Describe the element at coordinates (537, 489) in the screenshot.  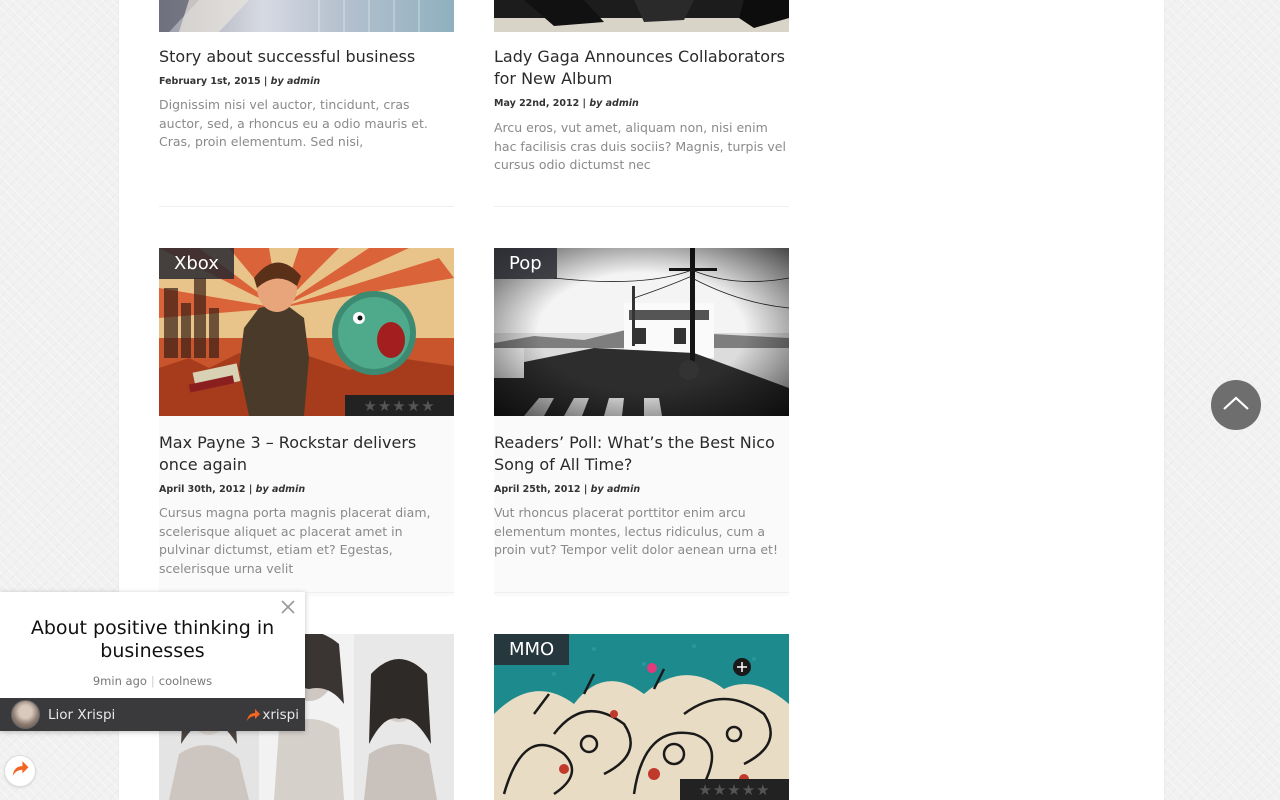
I see `post-date: April 25th, 2012` at that location.